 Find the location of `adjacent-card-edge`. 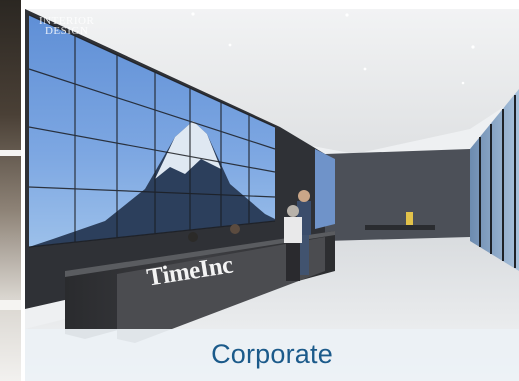

adjacent-card-edge is located at coordinates (10, 190).